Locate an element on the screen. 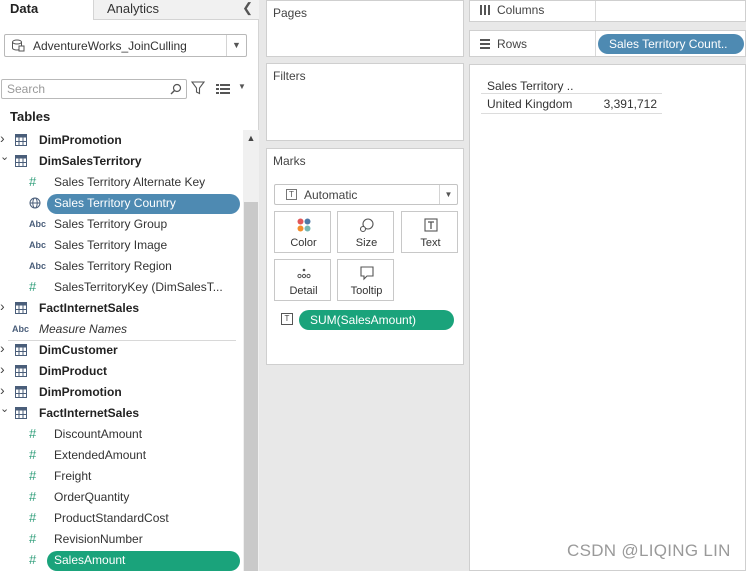  sales-territory-country-pill: Sales Territory Count.. is located at coordinates (671, 44).